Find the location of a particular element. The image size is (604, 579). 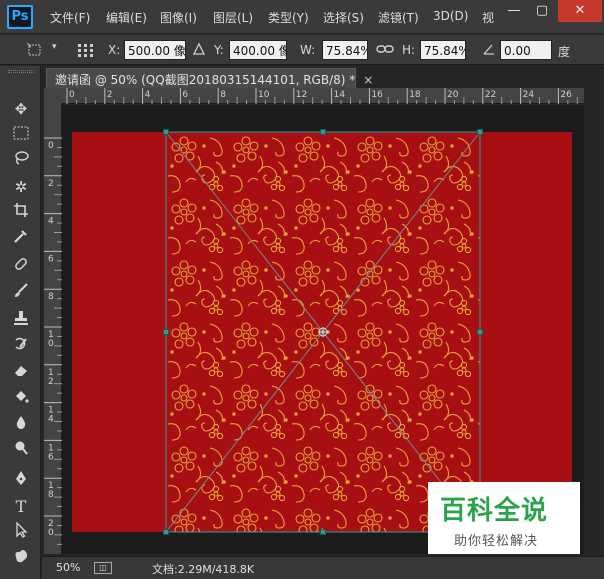

angle-unit-label: 度 is located at coordinates (564, 52).